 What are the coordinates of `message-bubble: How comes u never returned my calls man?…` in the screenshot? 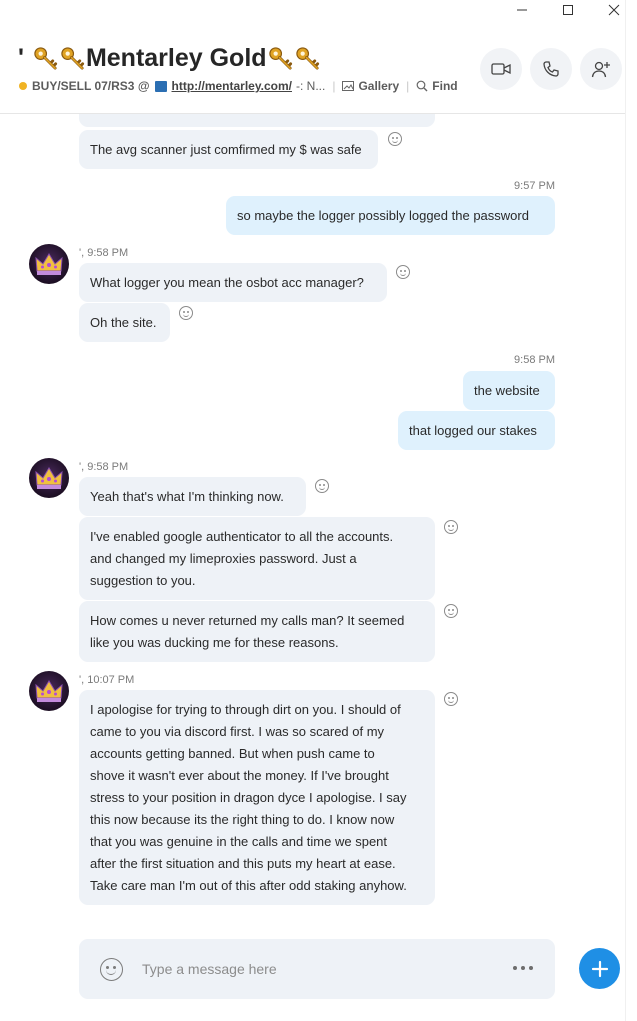 It's located at (257, 631).